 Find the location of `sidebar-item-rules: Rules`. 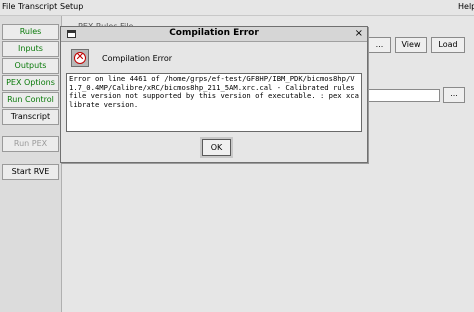

sidebar-item-rules: Rules is located at coordinates (30, 32).